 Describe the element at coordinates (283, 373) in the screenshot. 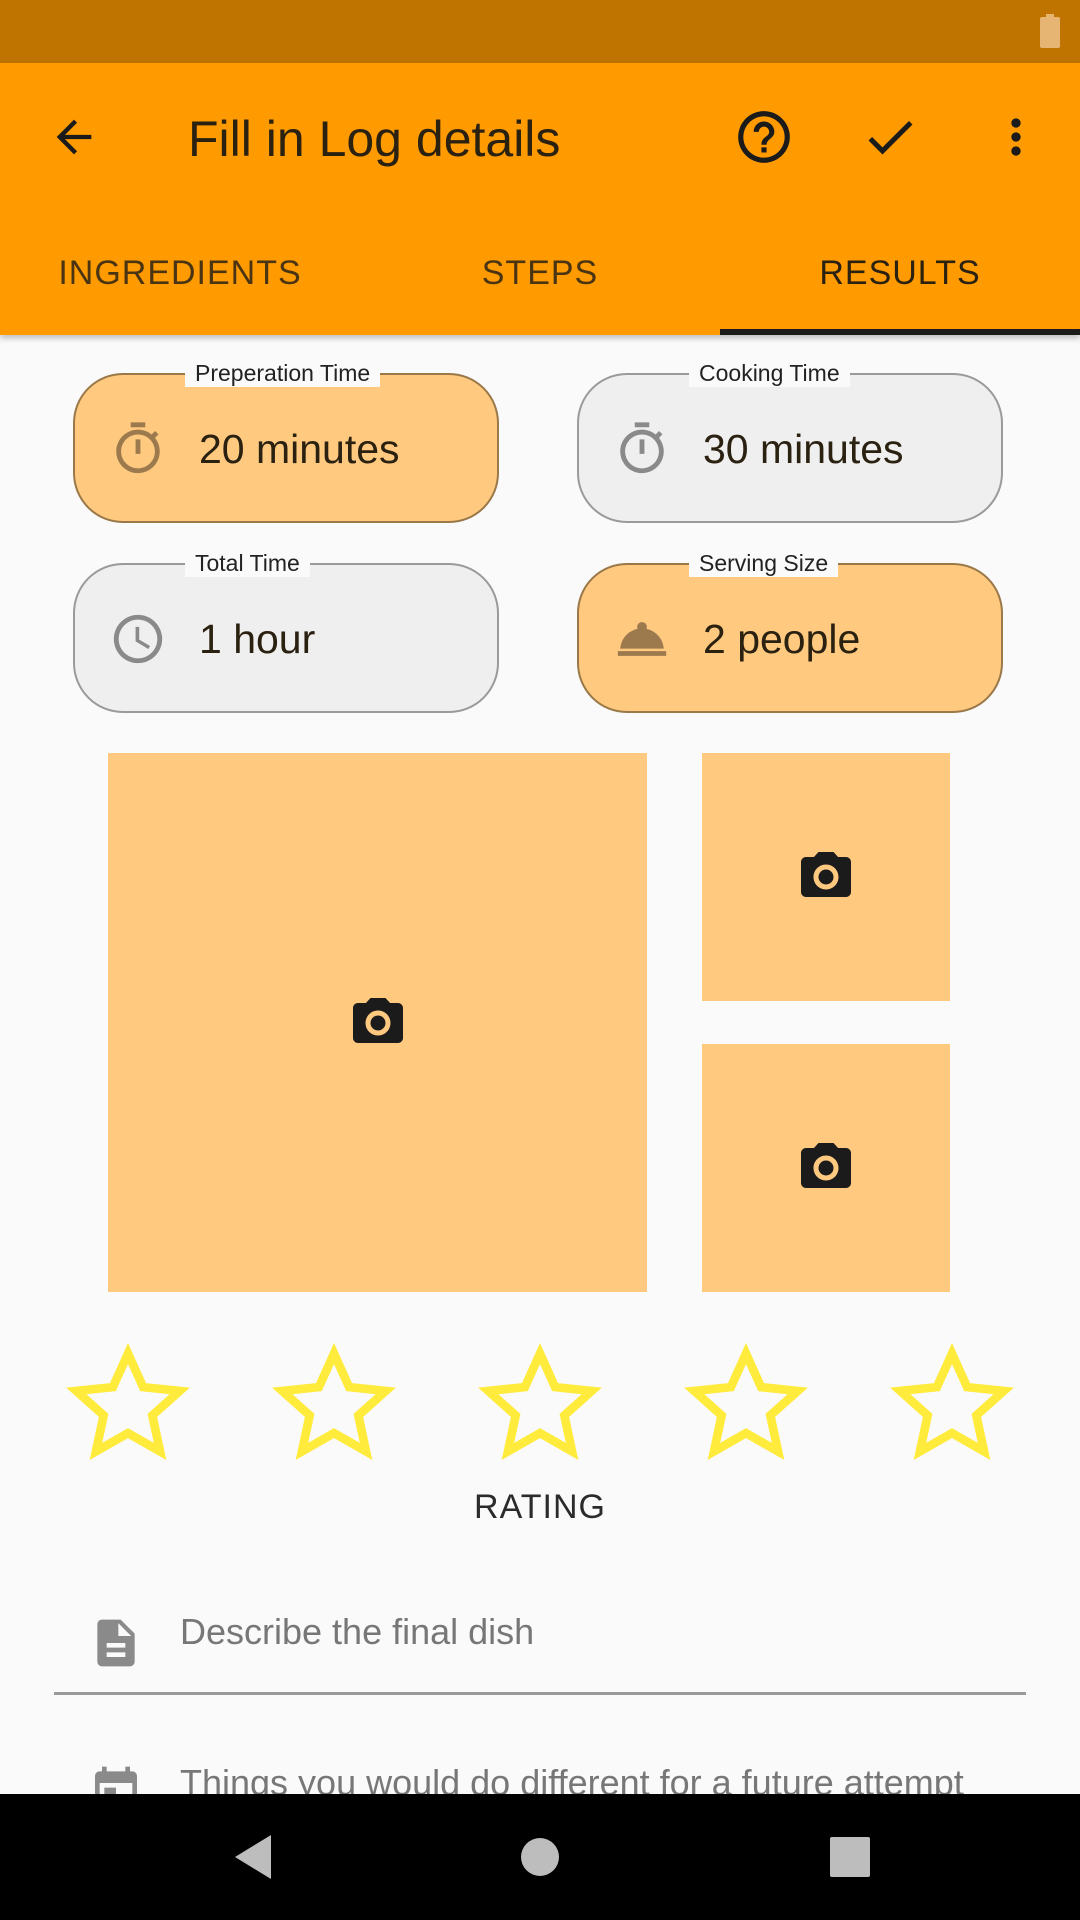

I see `field-label: Preperation Time` at that location.